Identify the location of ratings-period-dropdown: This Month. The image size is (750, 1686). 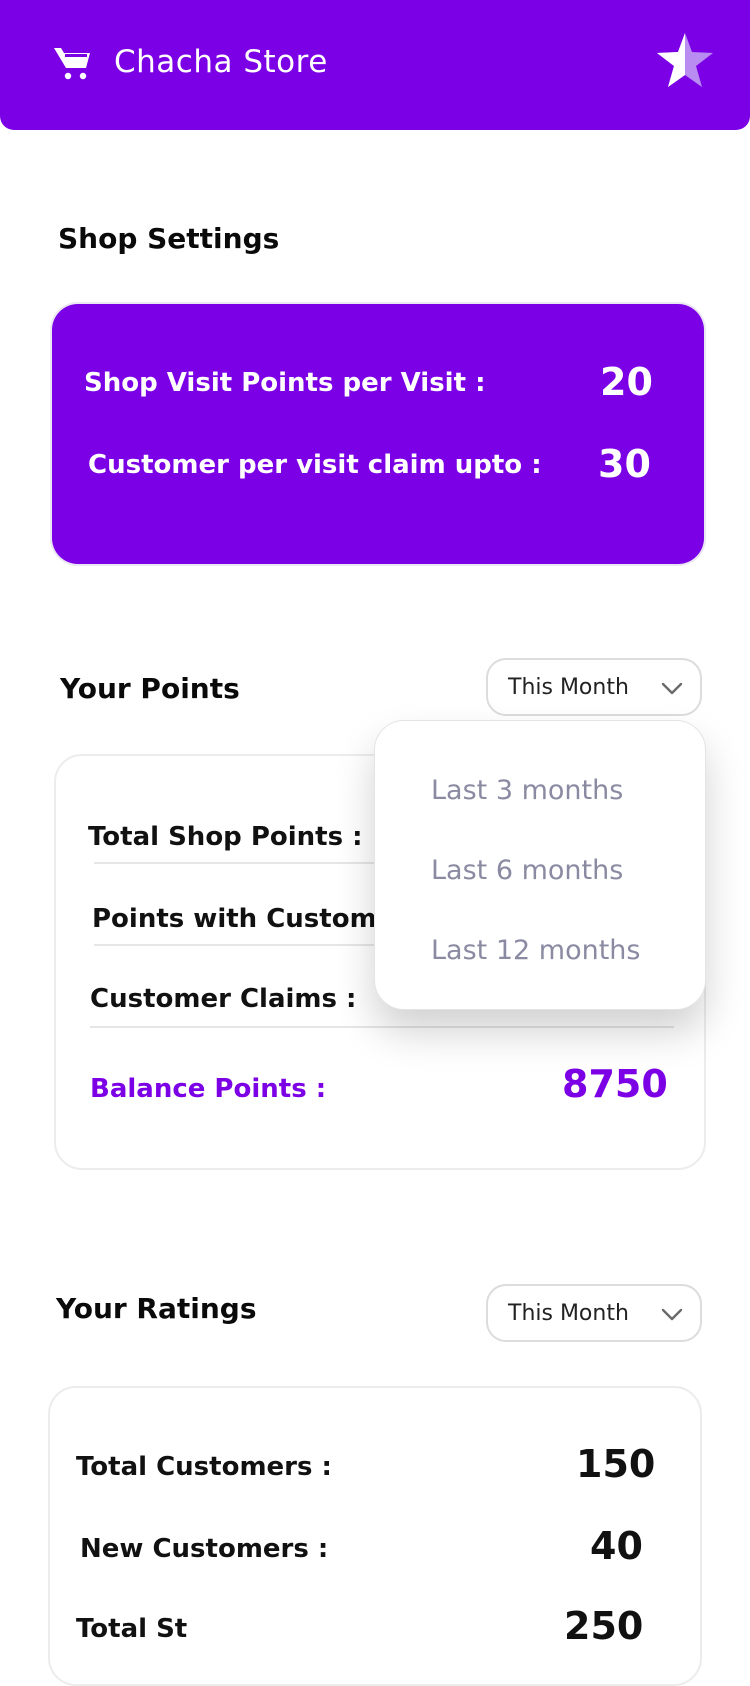
(594, 1313).